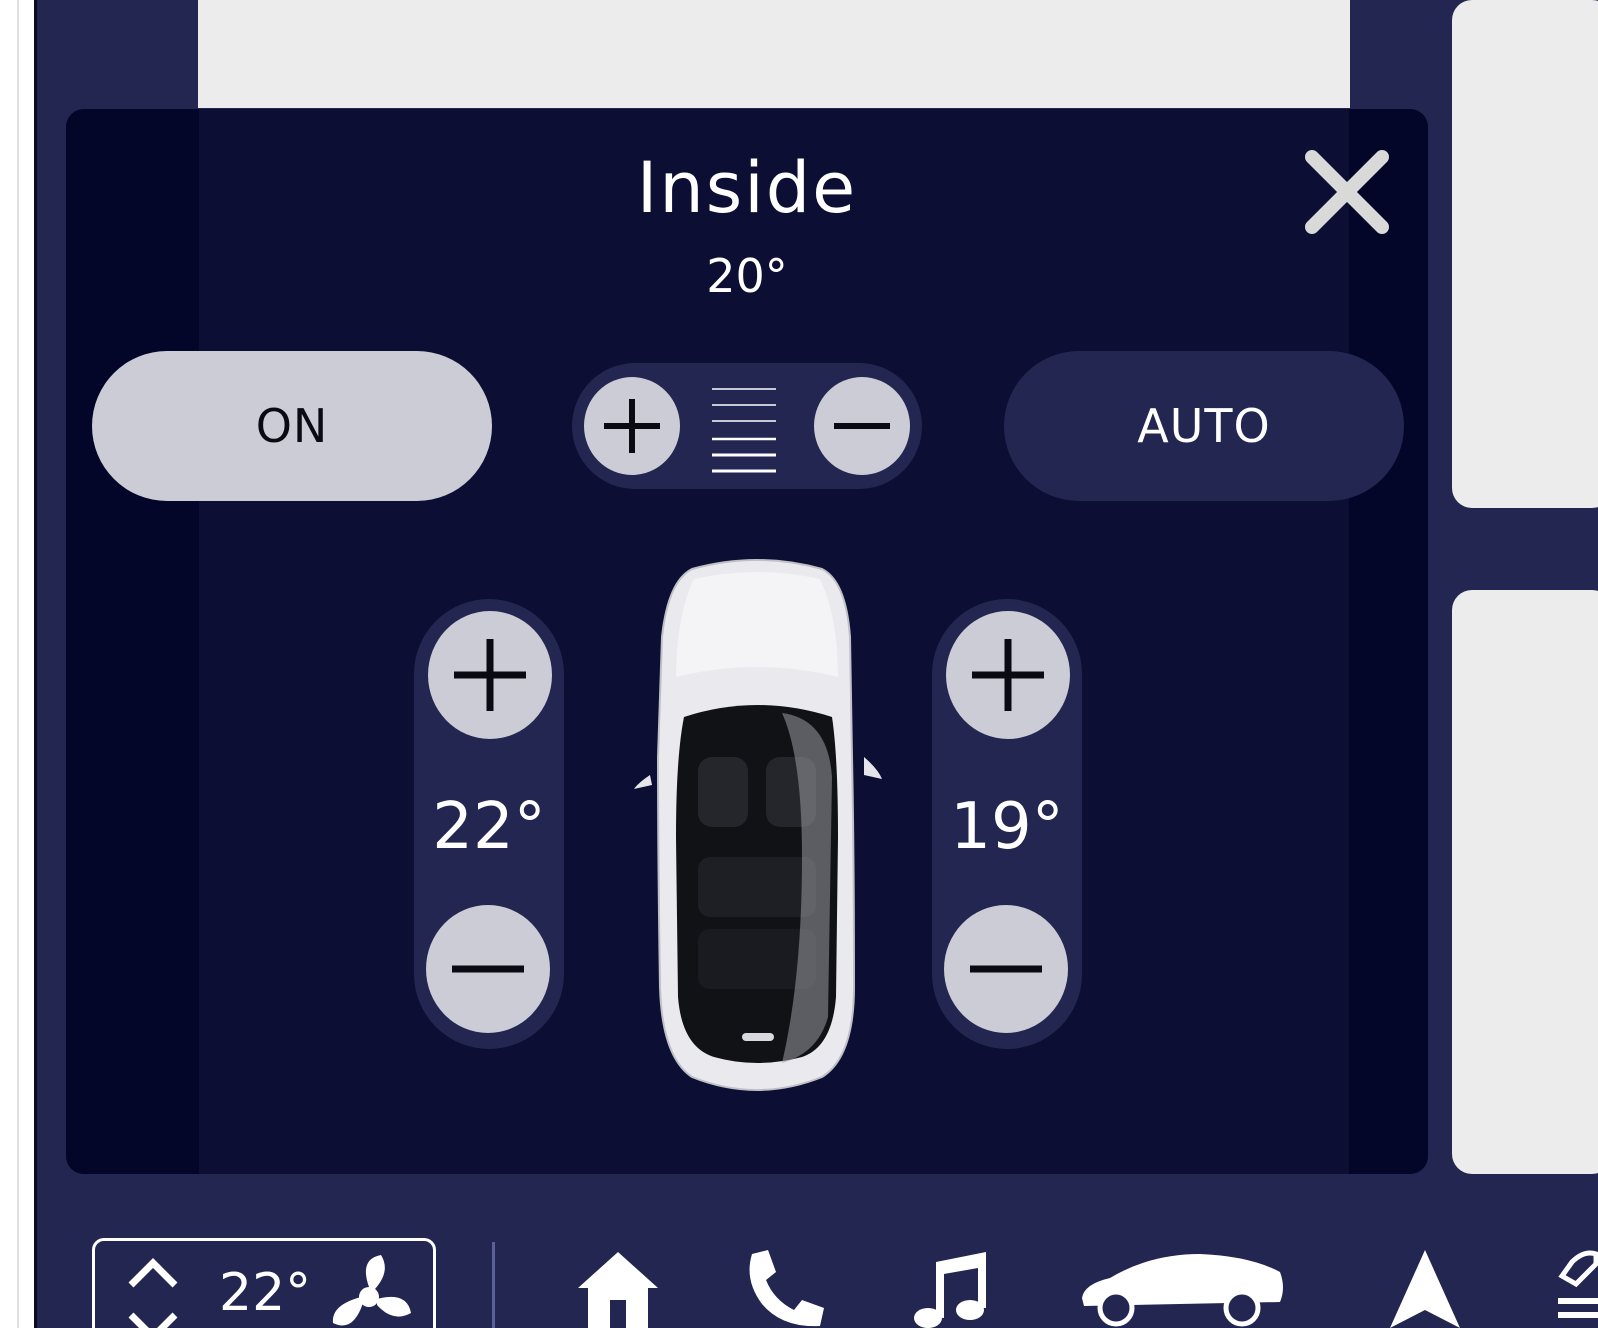 The image size is (1598, 1328). Describe the element at coordinates (948, 1288) in the screenshot. I see `music-icon` at that location.